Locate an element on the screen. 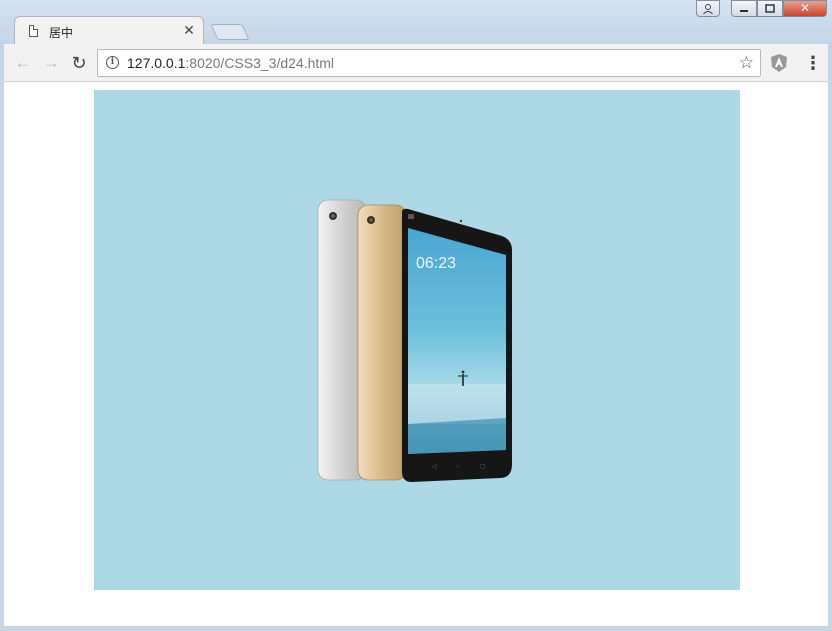 The width and height of the screenshot is (832, 631). screen-clock: 06:23 is located at coordinates (436, 263).